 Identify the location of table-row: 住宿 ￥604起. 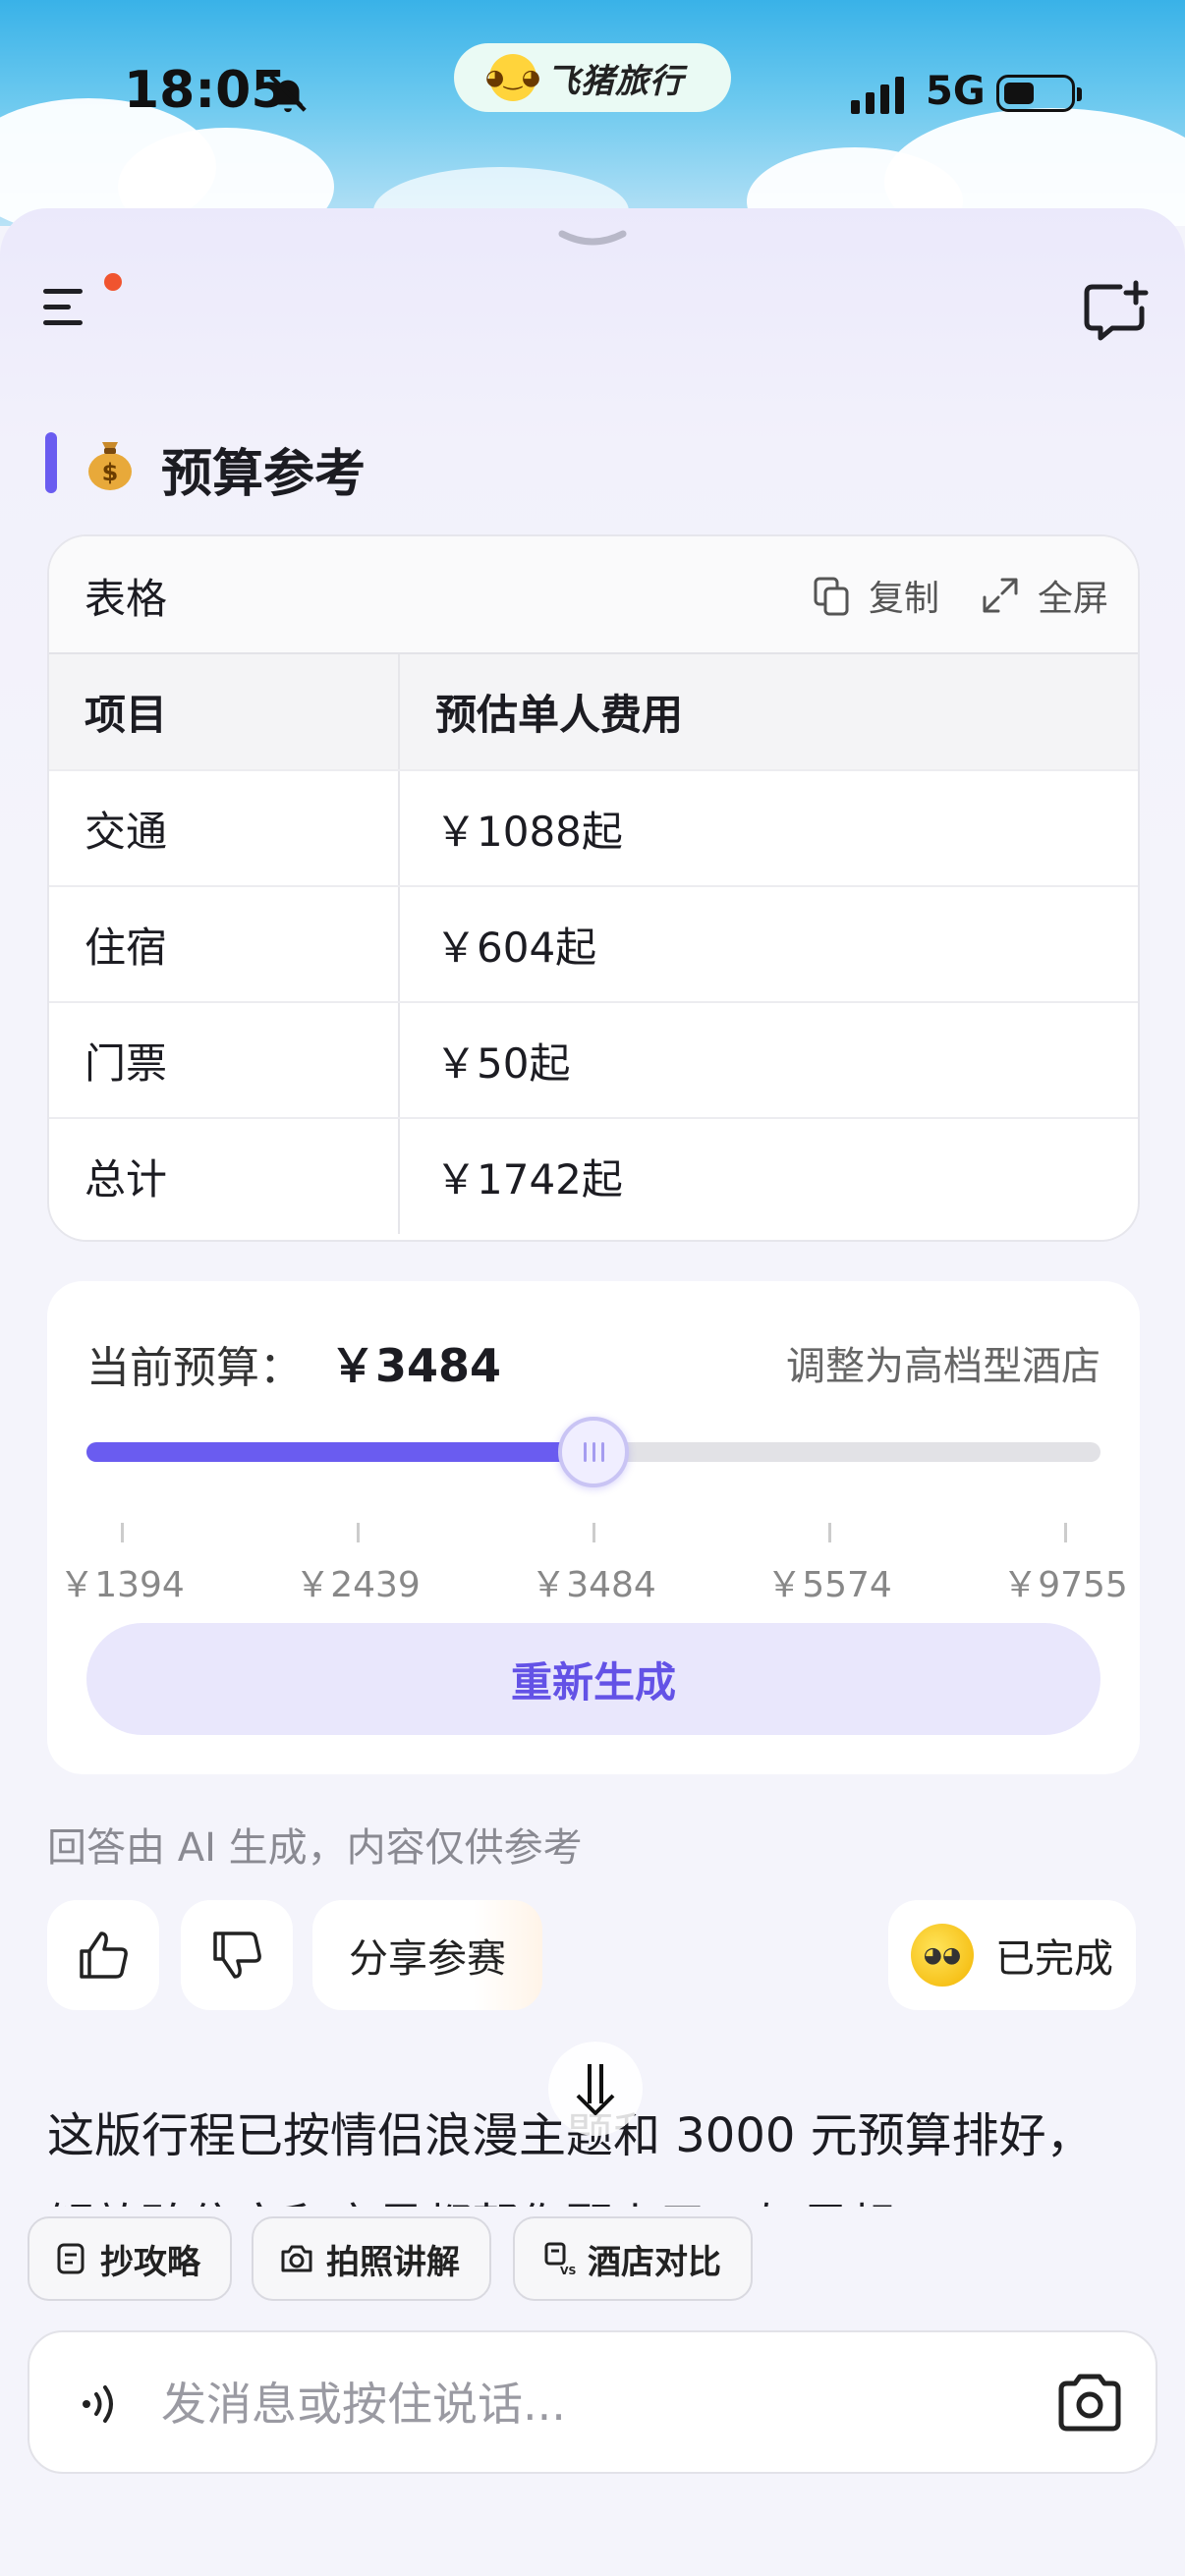
(594, 944).